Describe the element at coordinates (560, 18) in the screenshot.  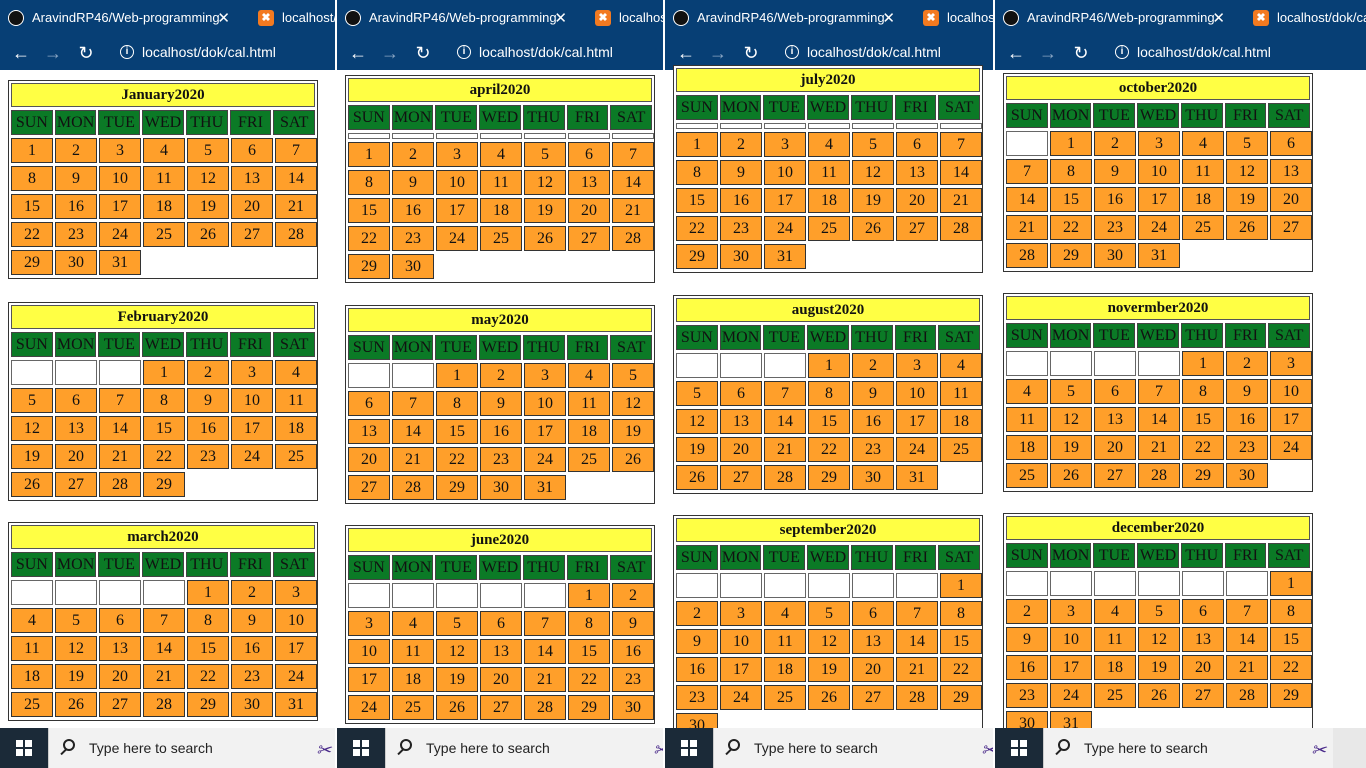
I see `close-icon: ✕` at that location.